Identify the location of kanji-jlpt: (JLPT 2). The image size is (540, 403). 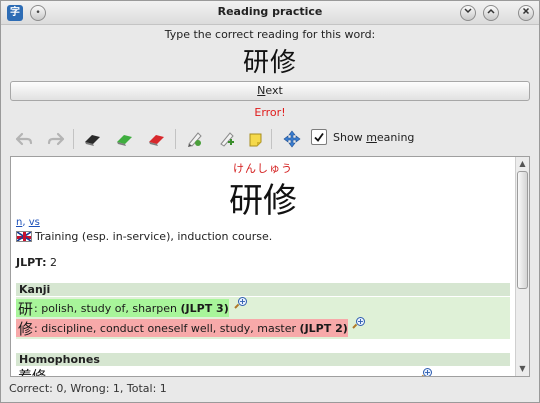
(323, 328).